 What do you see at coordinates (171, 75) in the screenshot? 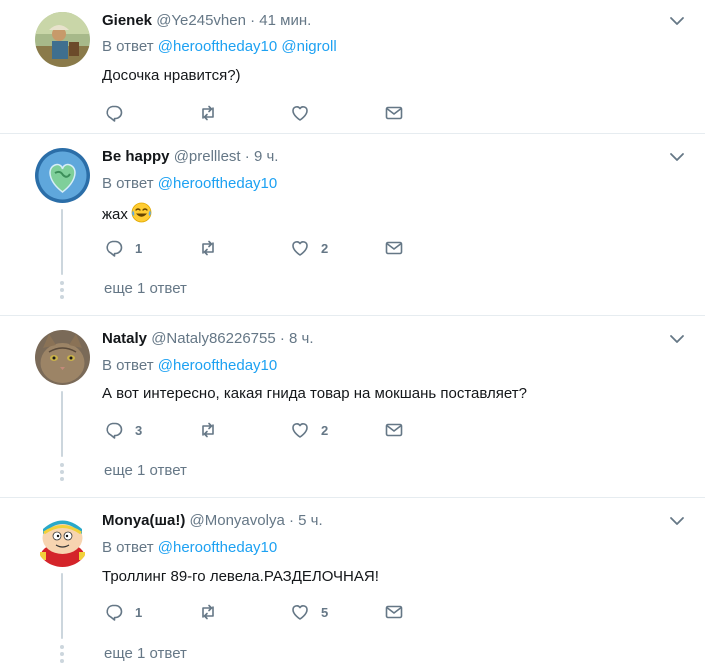
I see `tweet-text: Досочка нравится?)` at bounding box center [171, 75].